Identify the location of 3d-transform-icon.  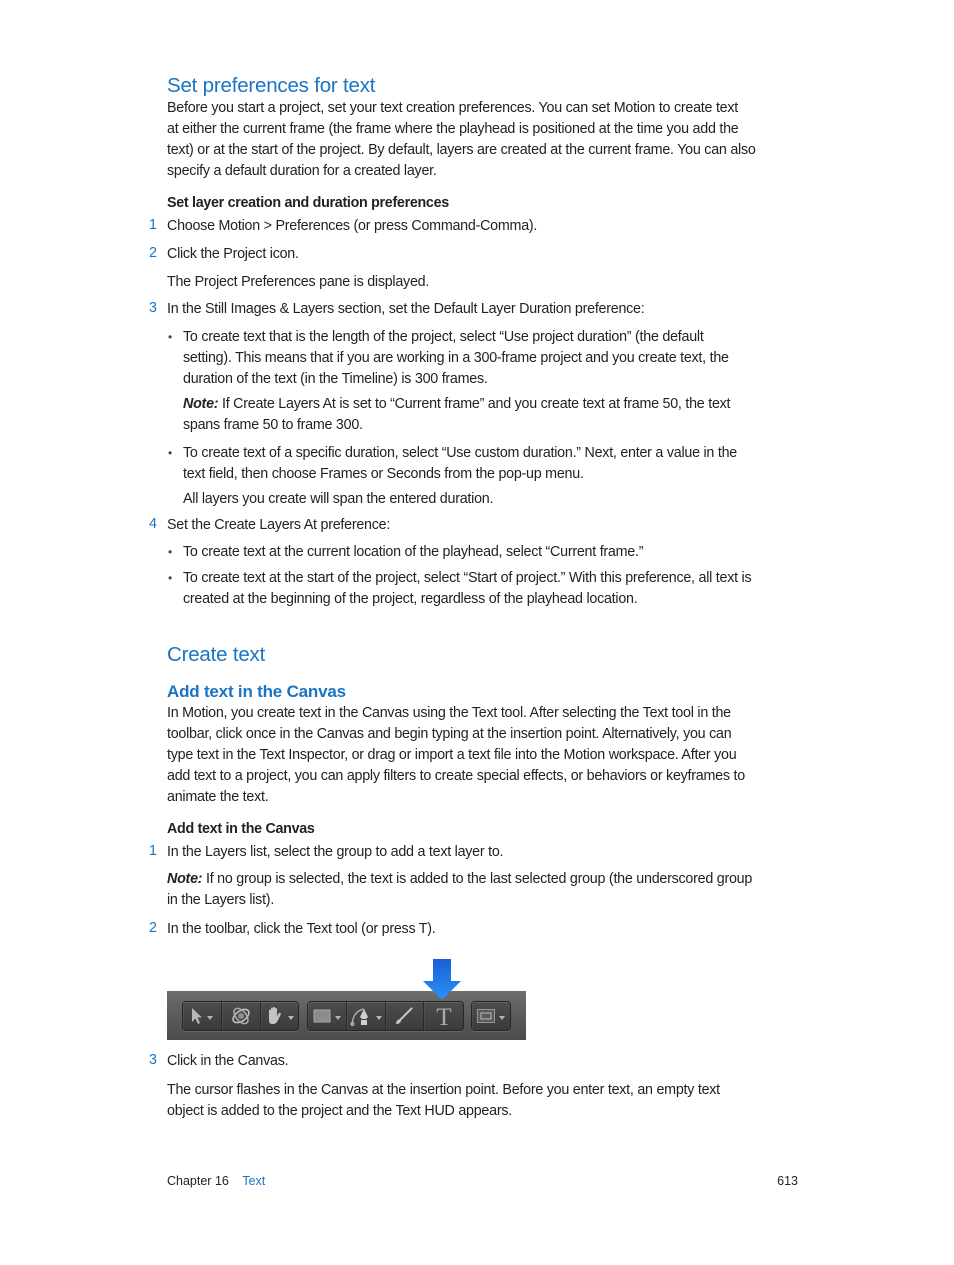
(241, 1016).